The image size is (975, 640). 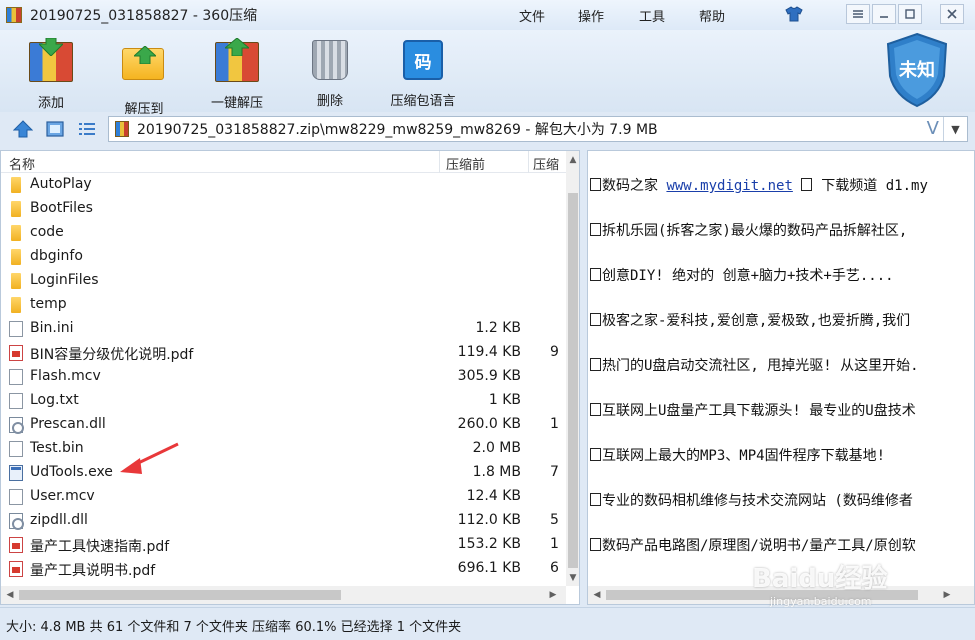 What do you see at coordinates (57, 448) in the screenshot?
I see `file-name: Test.bin` at bounding box center [57, 448].